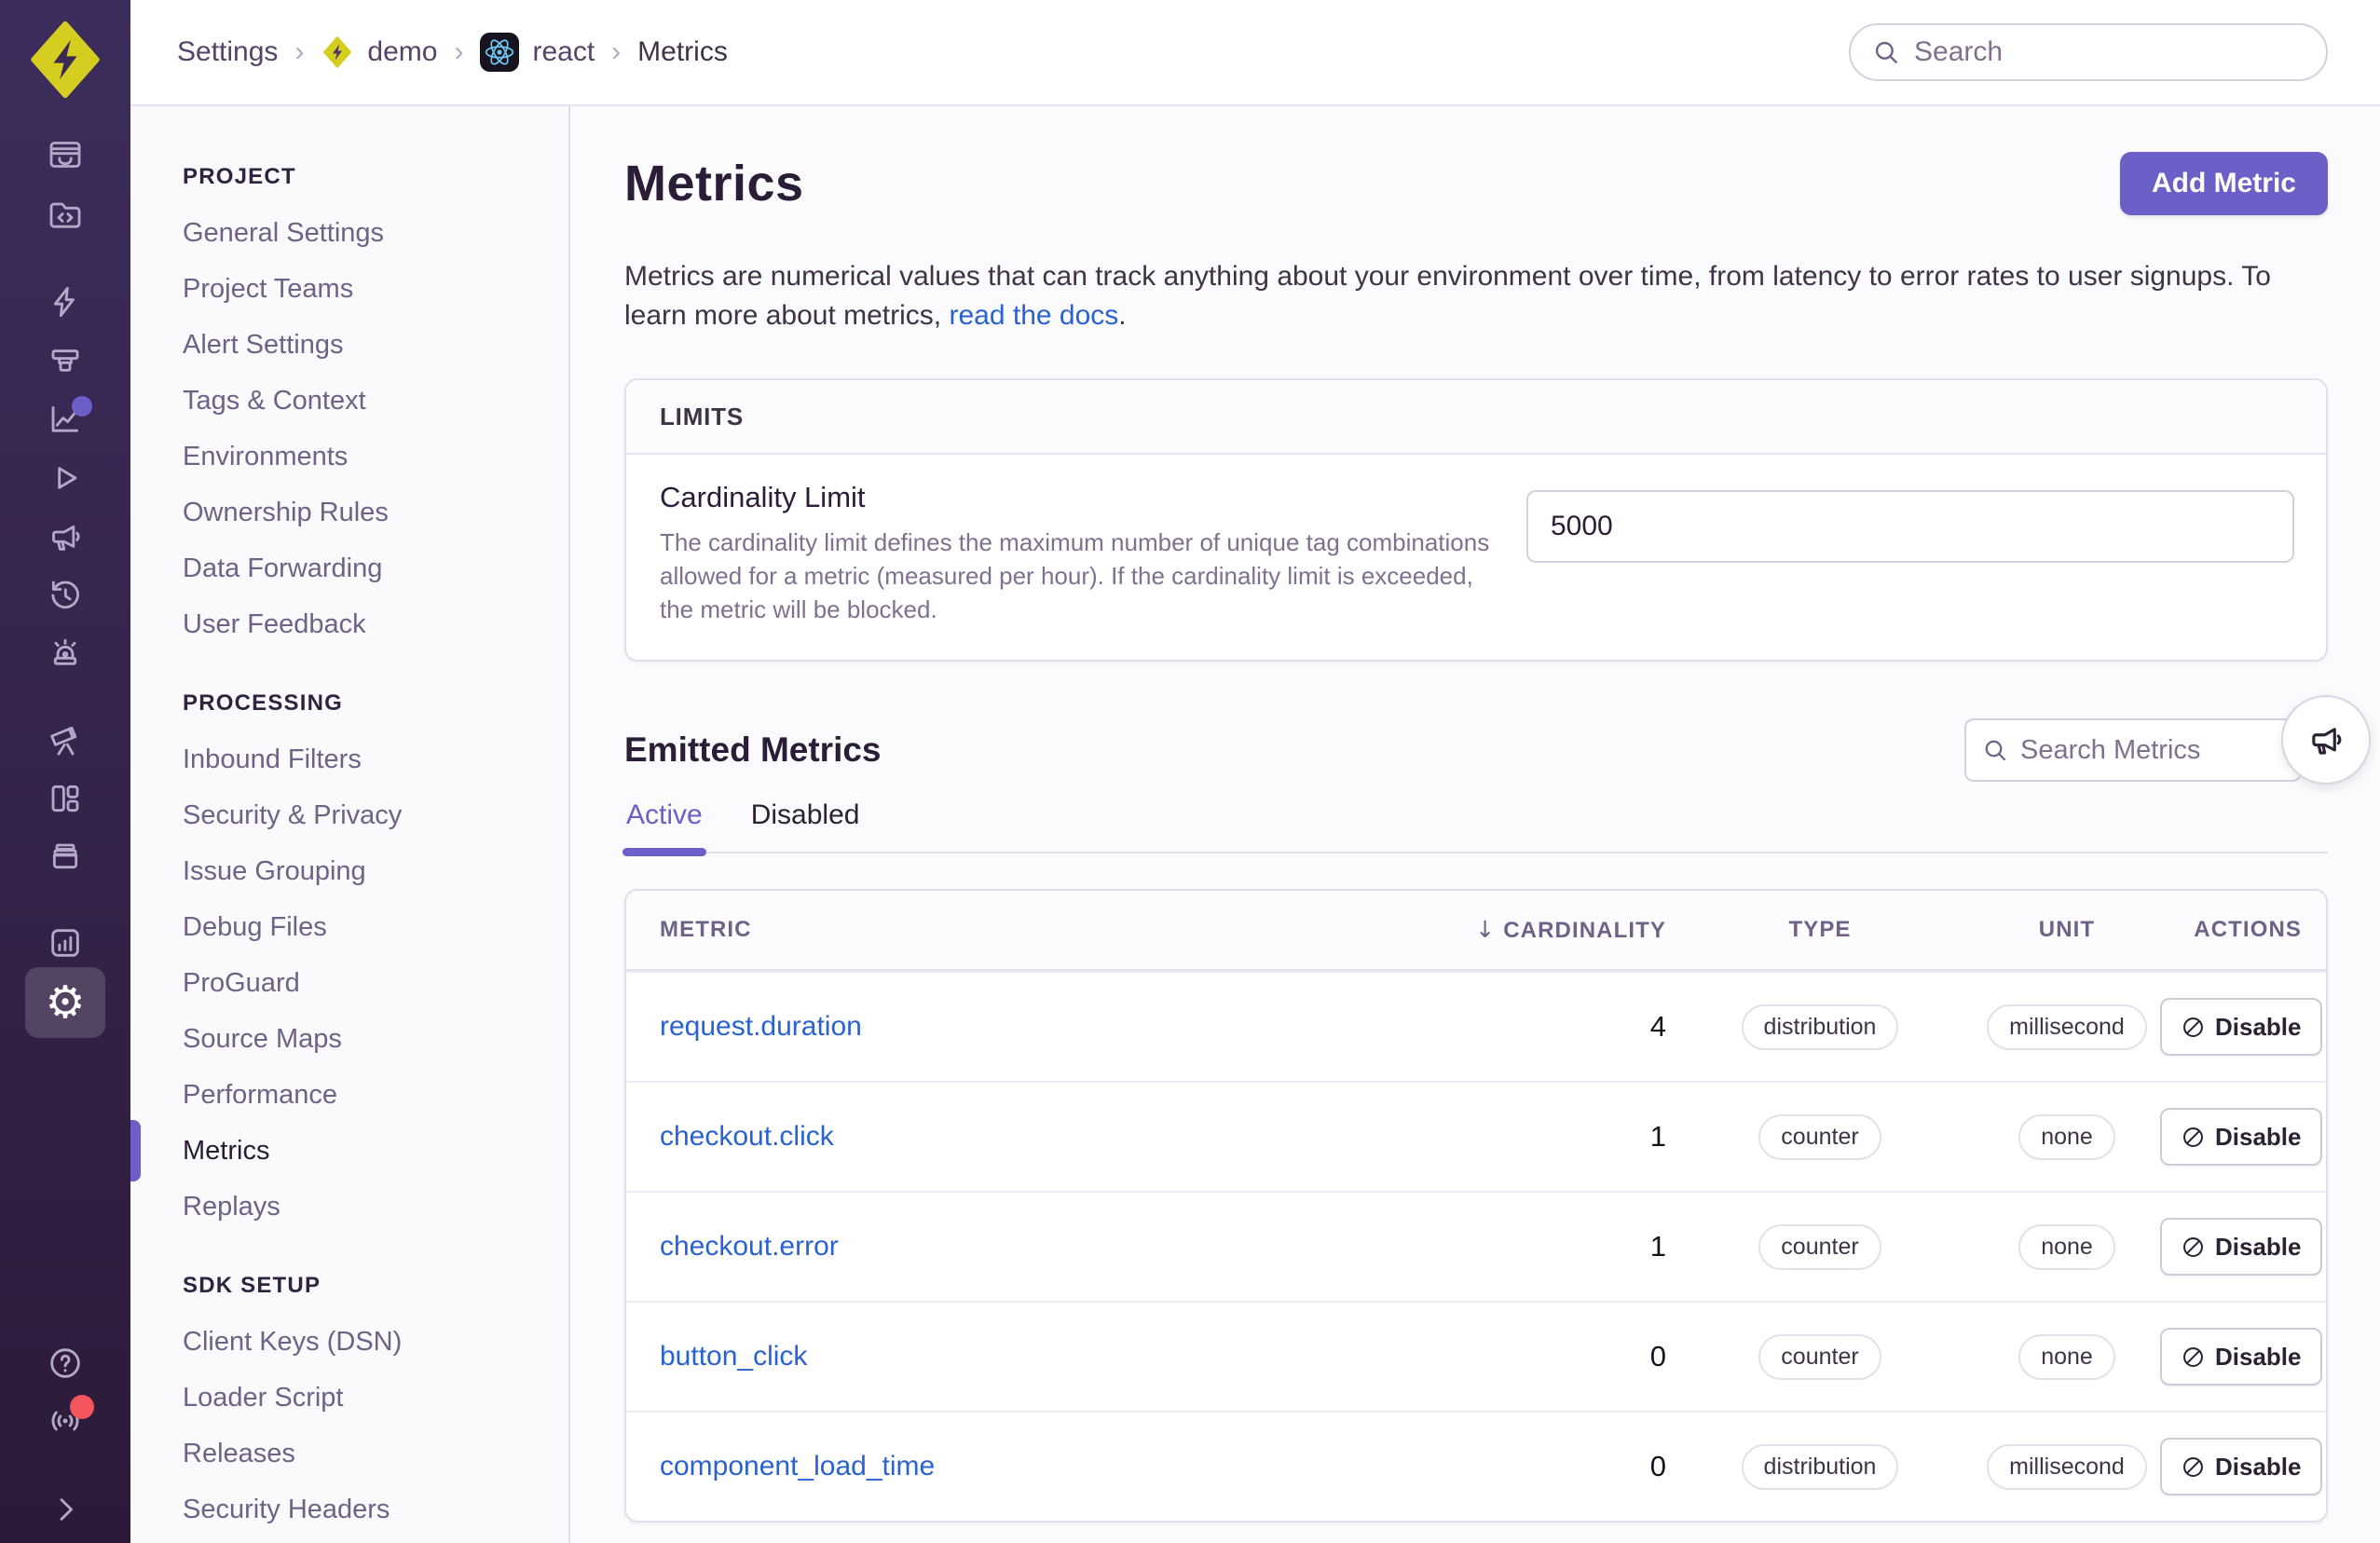 This screenshot has width=2380, height=1543. I want to click on global-search, so click(2088, 52).